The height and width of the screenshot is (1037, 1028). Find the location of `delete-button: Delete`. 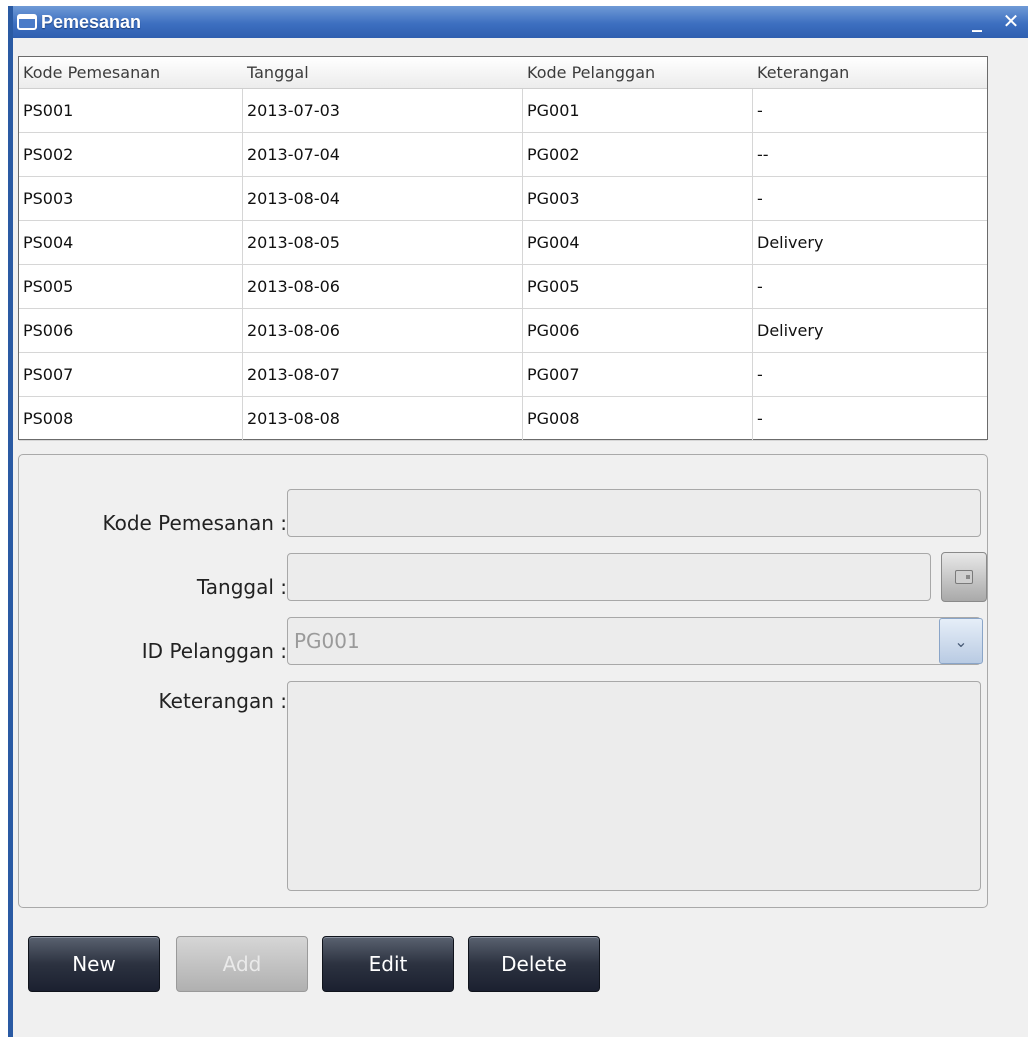

delete-button: Delete is located at coordinates (534, 964).